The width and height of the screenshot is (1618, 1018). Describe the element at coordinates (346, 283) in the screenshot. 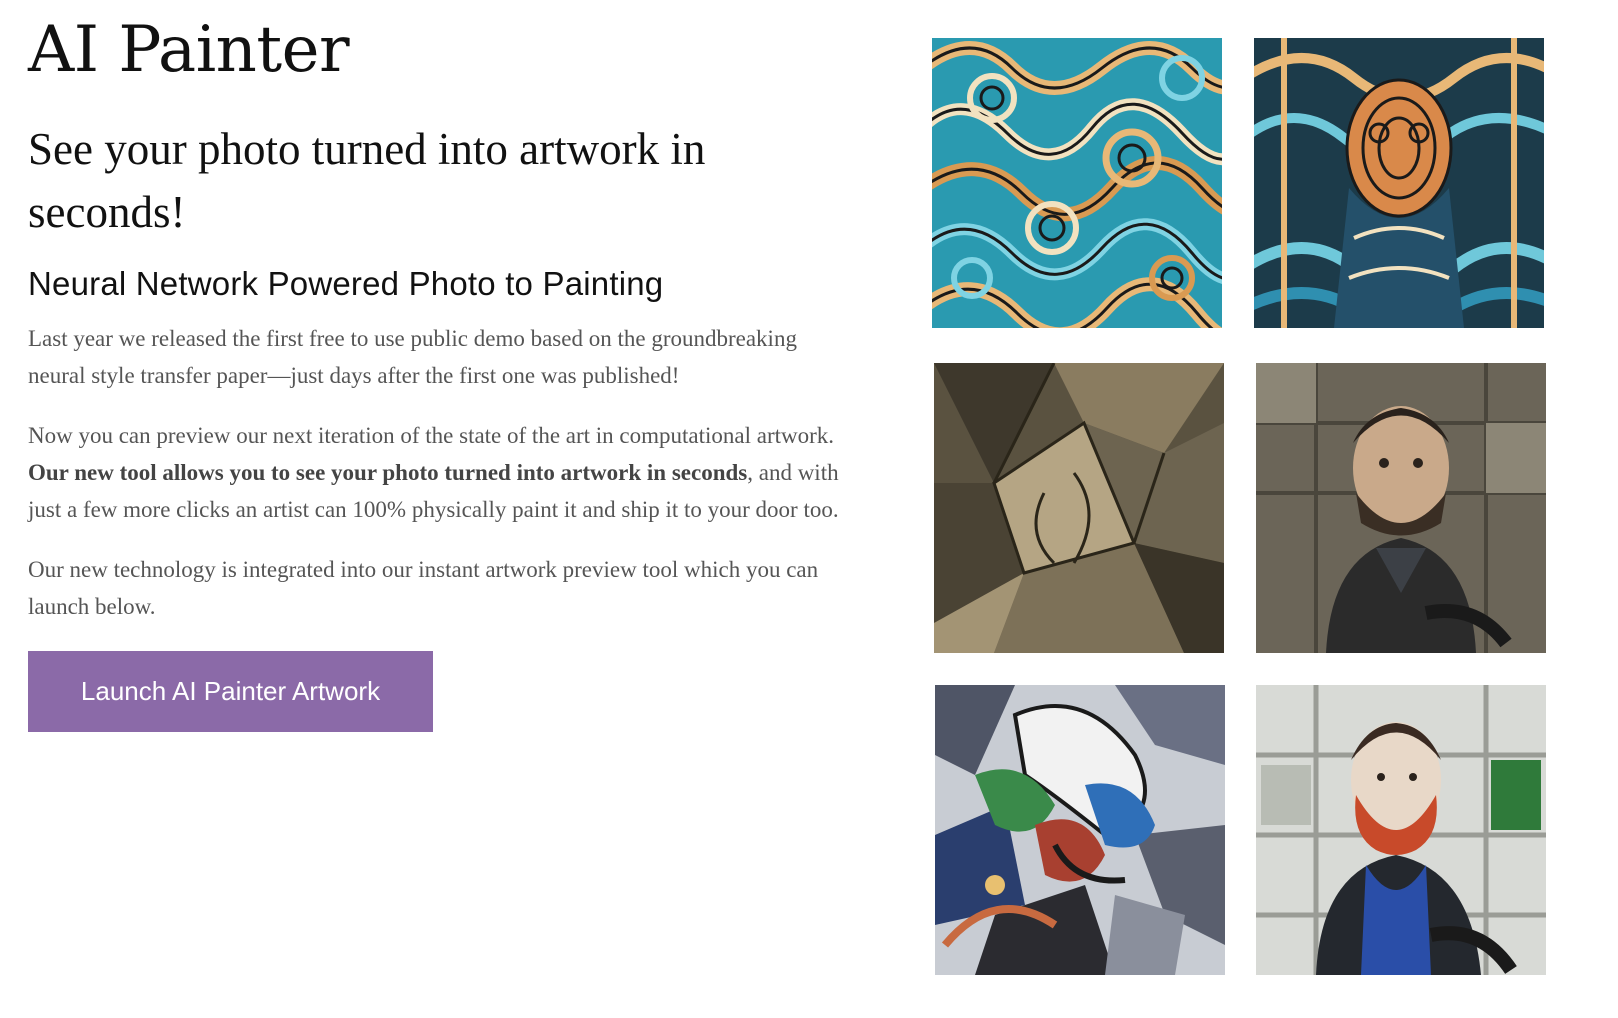

I see `section-heading: Neural Network Powered Photo to Painting` at that location.